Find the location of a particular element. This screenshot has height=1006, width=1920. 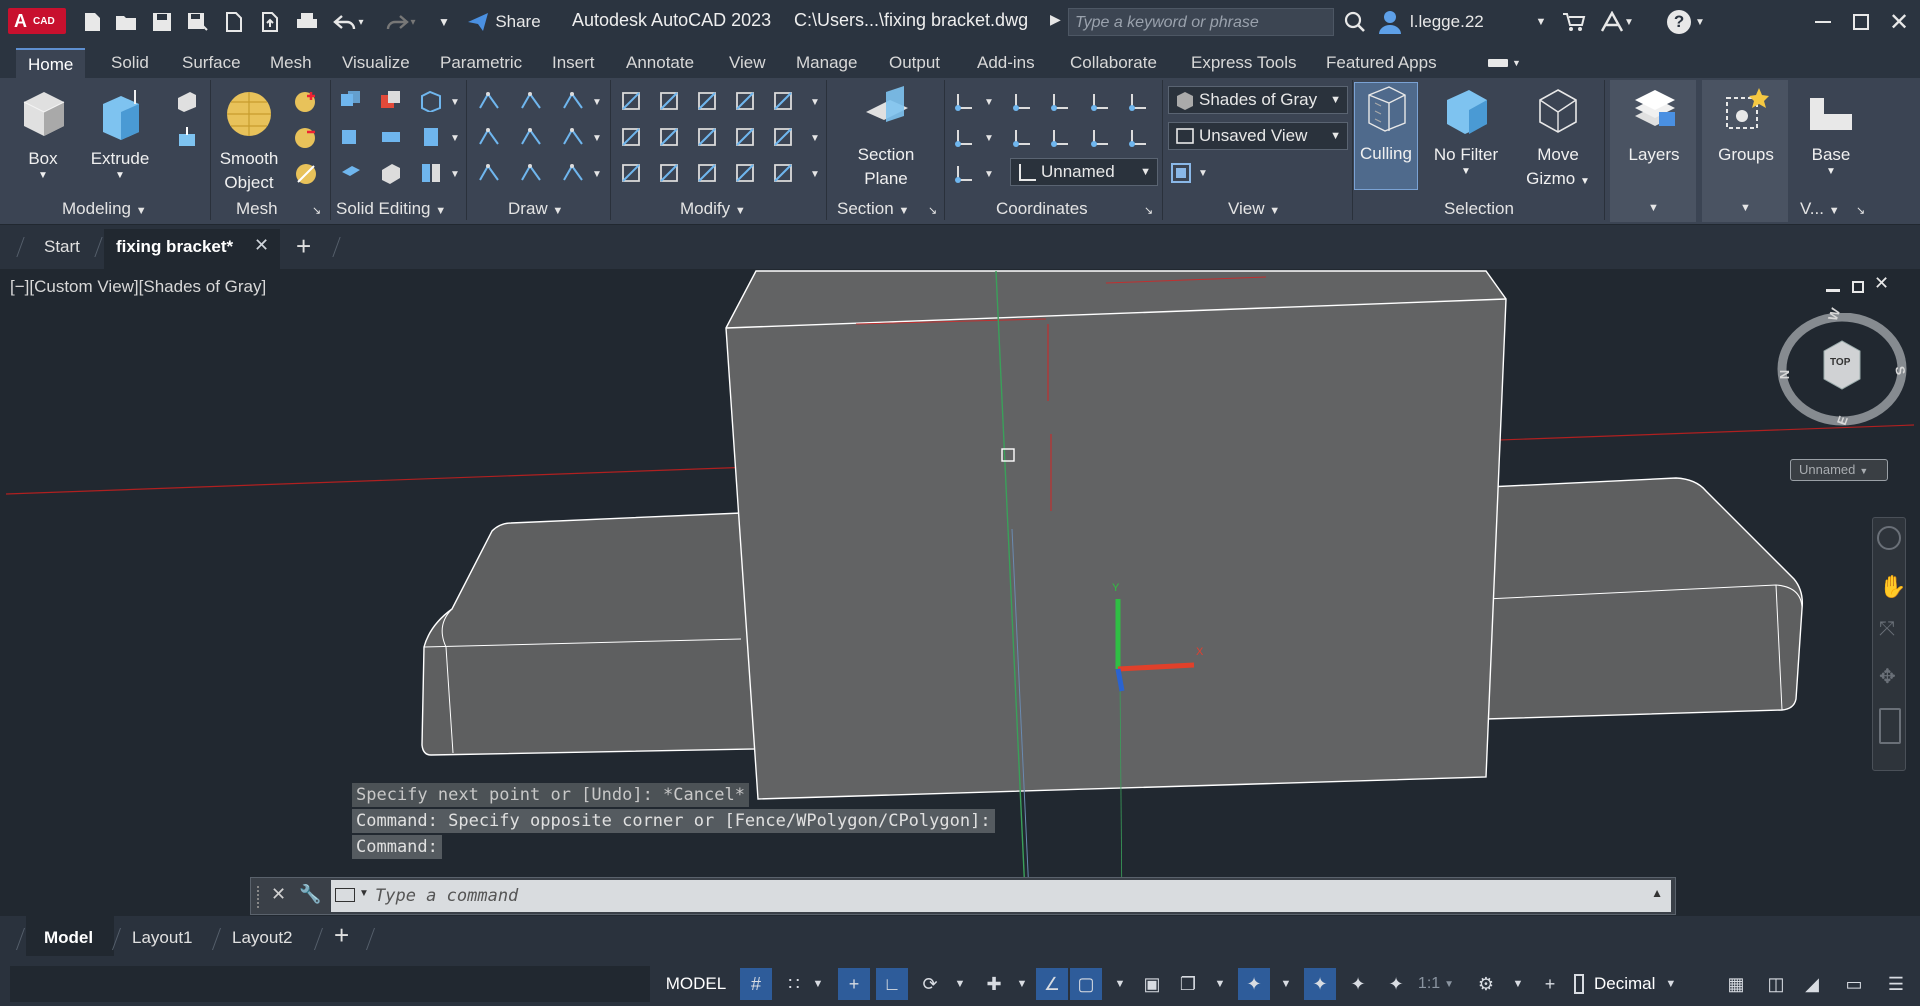

tab-view: View is located at coordinates (747, 63).